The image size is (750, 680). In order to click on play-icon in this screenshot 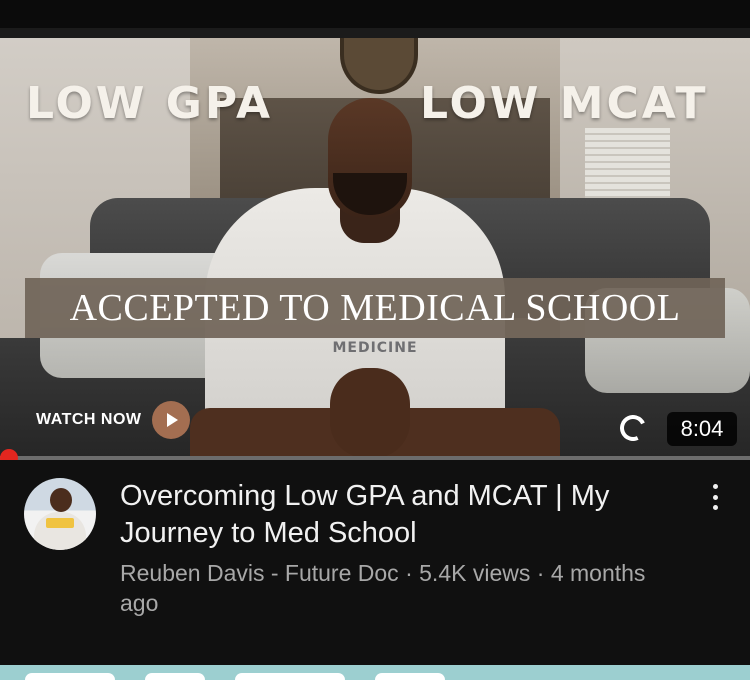, I will do `click(170, 420)`.